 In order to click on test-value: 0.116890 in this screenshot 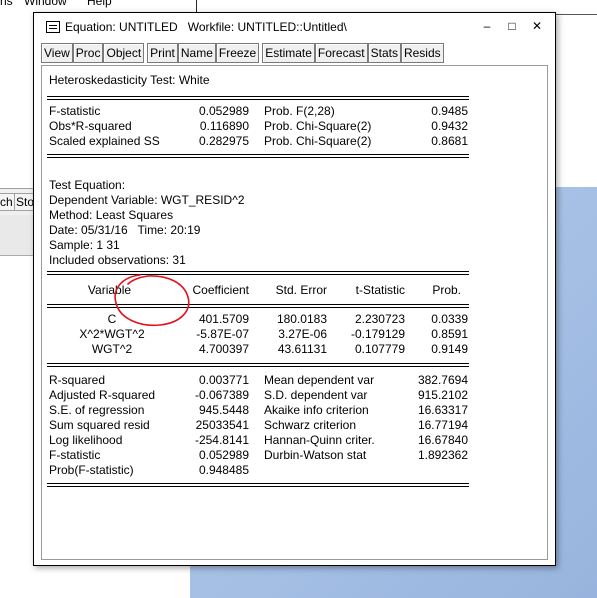, I will do `click(224, 126)`.